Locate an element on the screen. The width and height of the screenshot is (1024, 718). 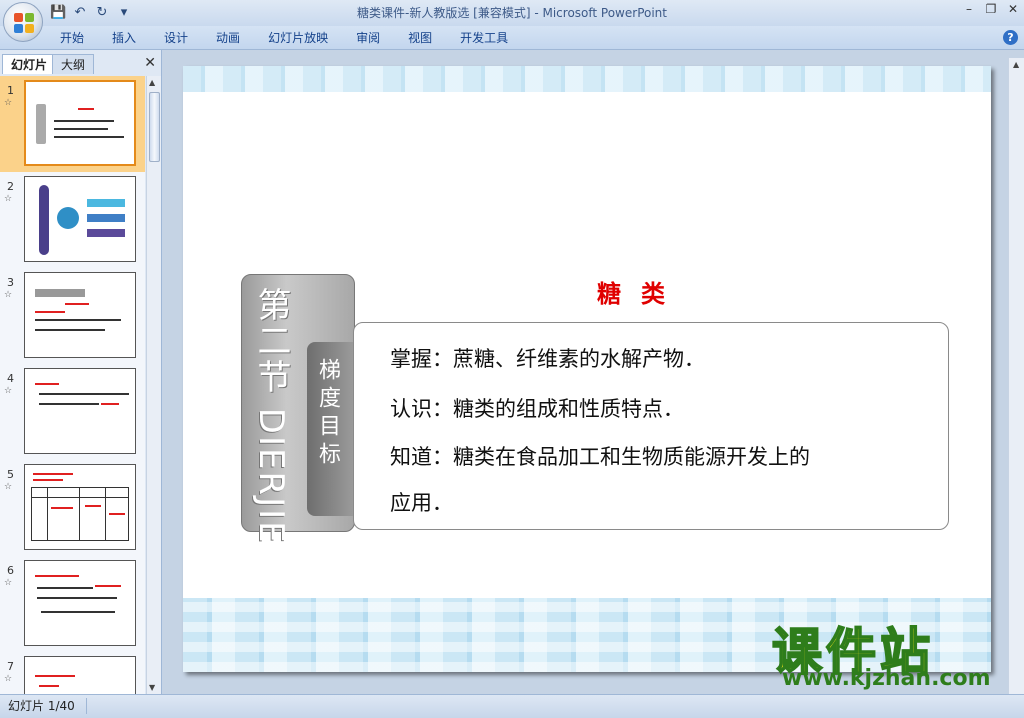
pane-tabs: 幻灯片 大纲 ✕ is located at coordinates (81, 63).